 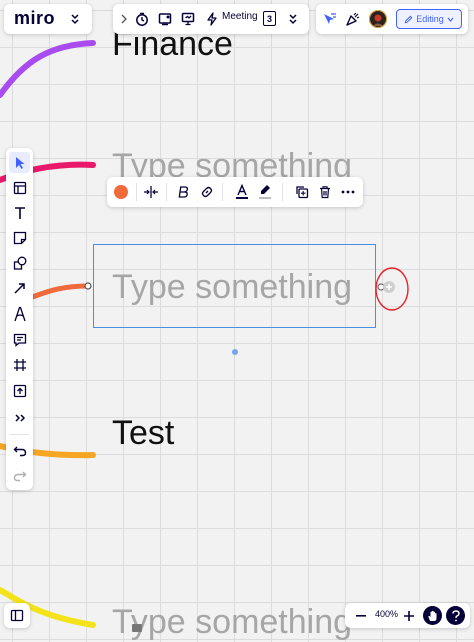 What do you see at coordinates (240, 16) in the screenshot?
I see `meeting-label: Meeting` at bounding box center [240, 16].